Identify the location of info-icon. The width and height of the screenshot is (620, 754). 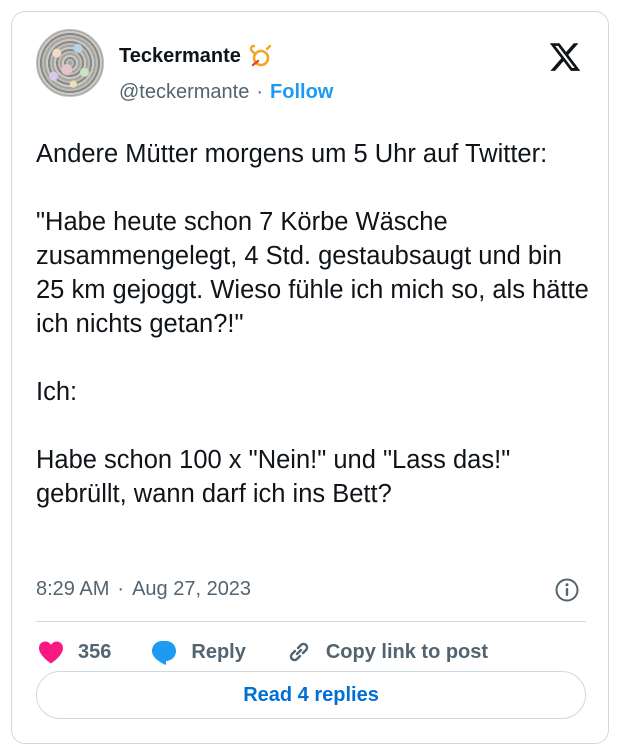
(567, 590).